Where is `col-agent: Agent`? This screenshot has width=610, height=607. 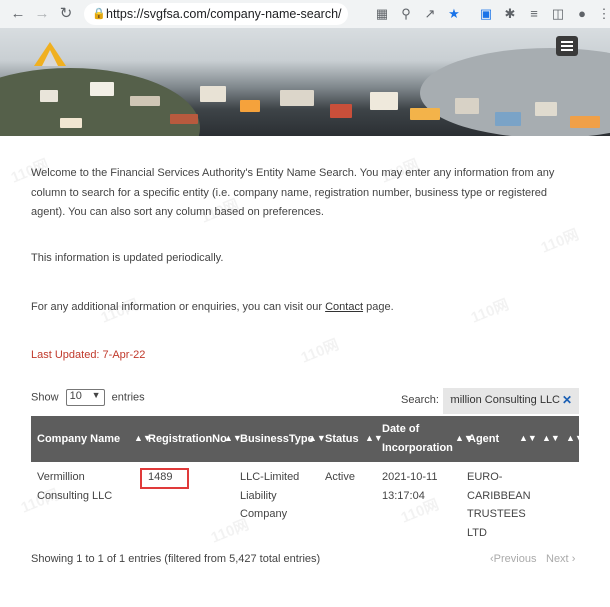 col-agent: Agent is located at coordinates (483, 439).